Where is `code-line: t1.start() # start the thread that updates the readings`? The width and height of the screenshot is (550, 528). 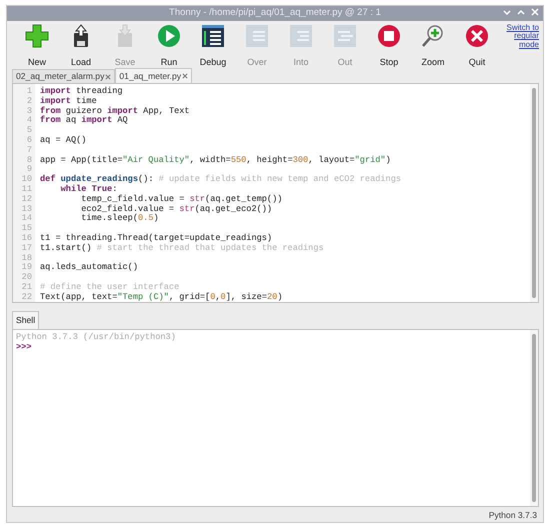
code-line: t1.start() # start the thread that updates the readings is located at coordinates (182, 249).